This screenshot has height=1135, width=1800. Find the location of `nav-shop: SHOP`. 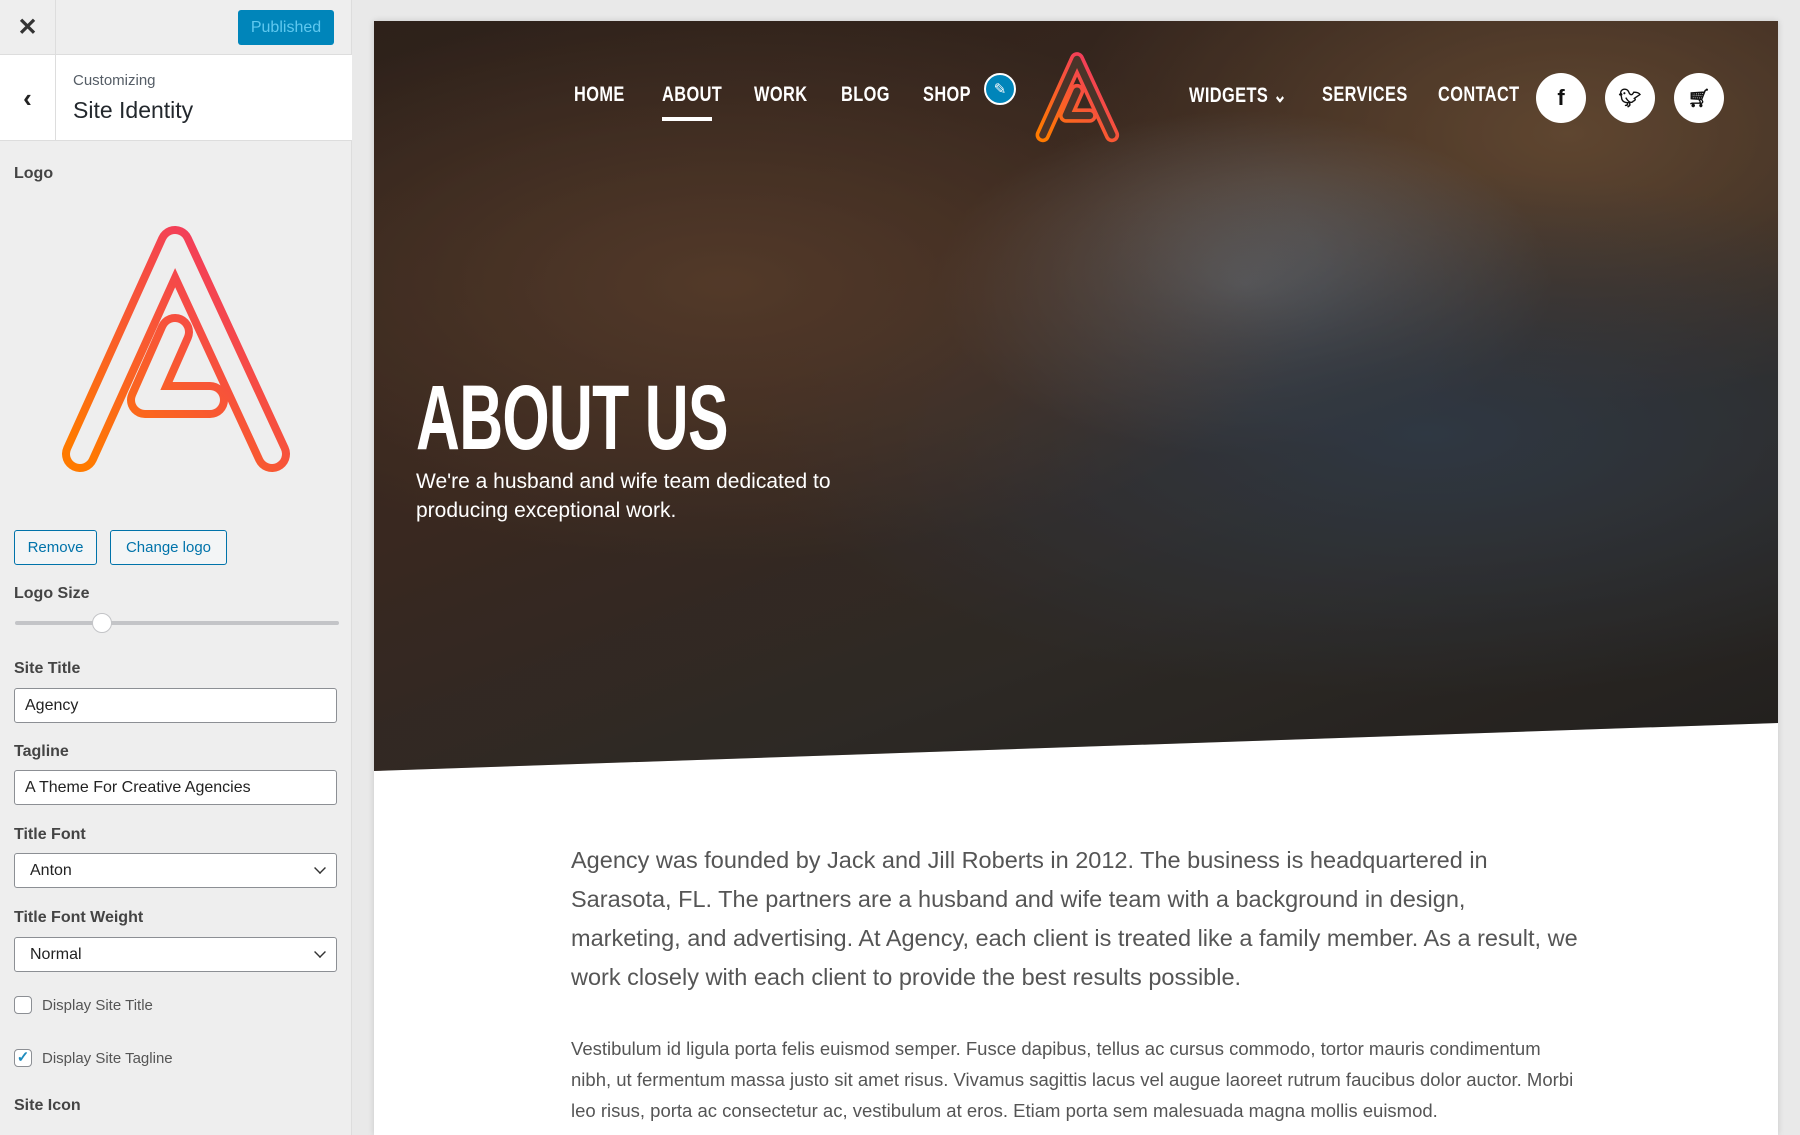

nav-shop: SHOP is located at coordinates (947, 95).